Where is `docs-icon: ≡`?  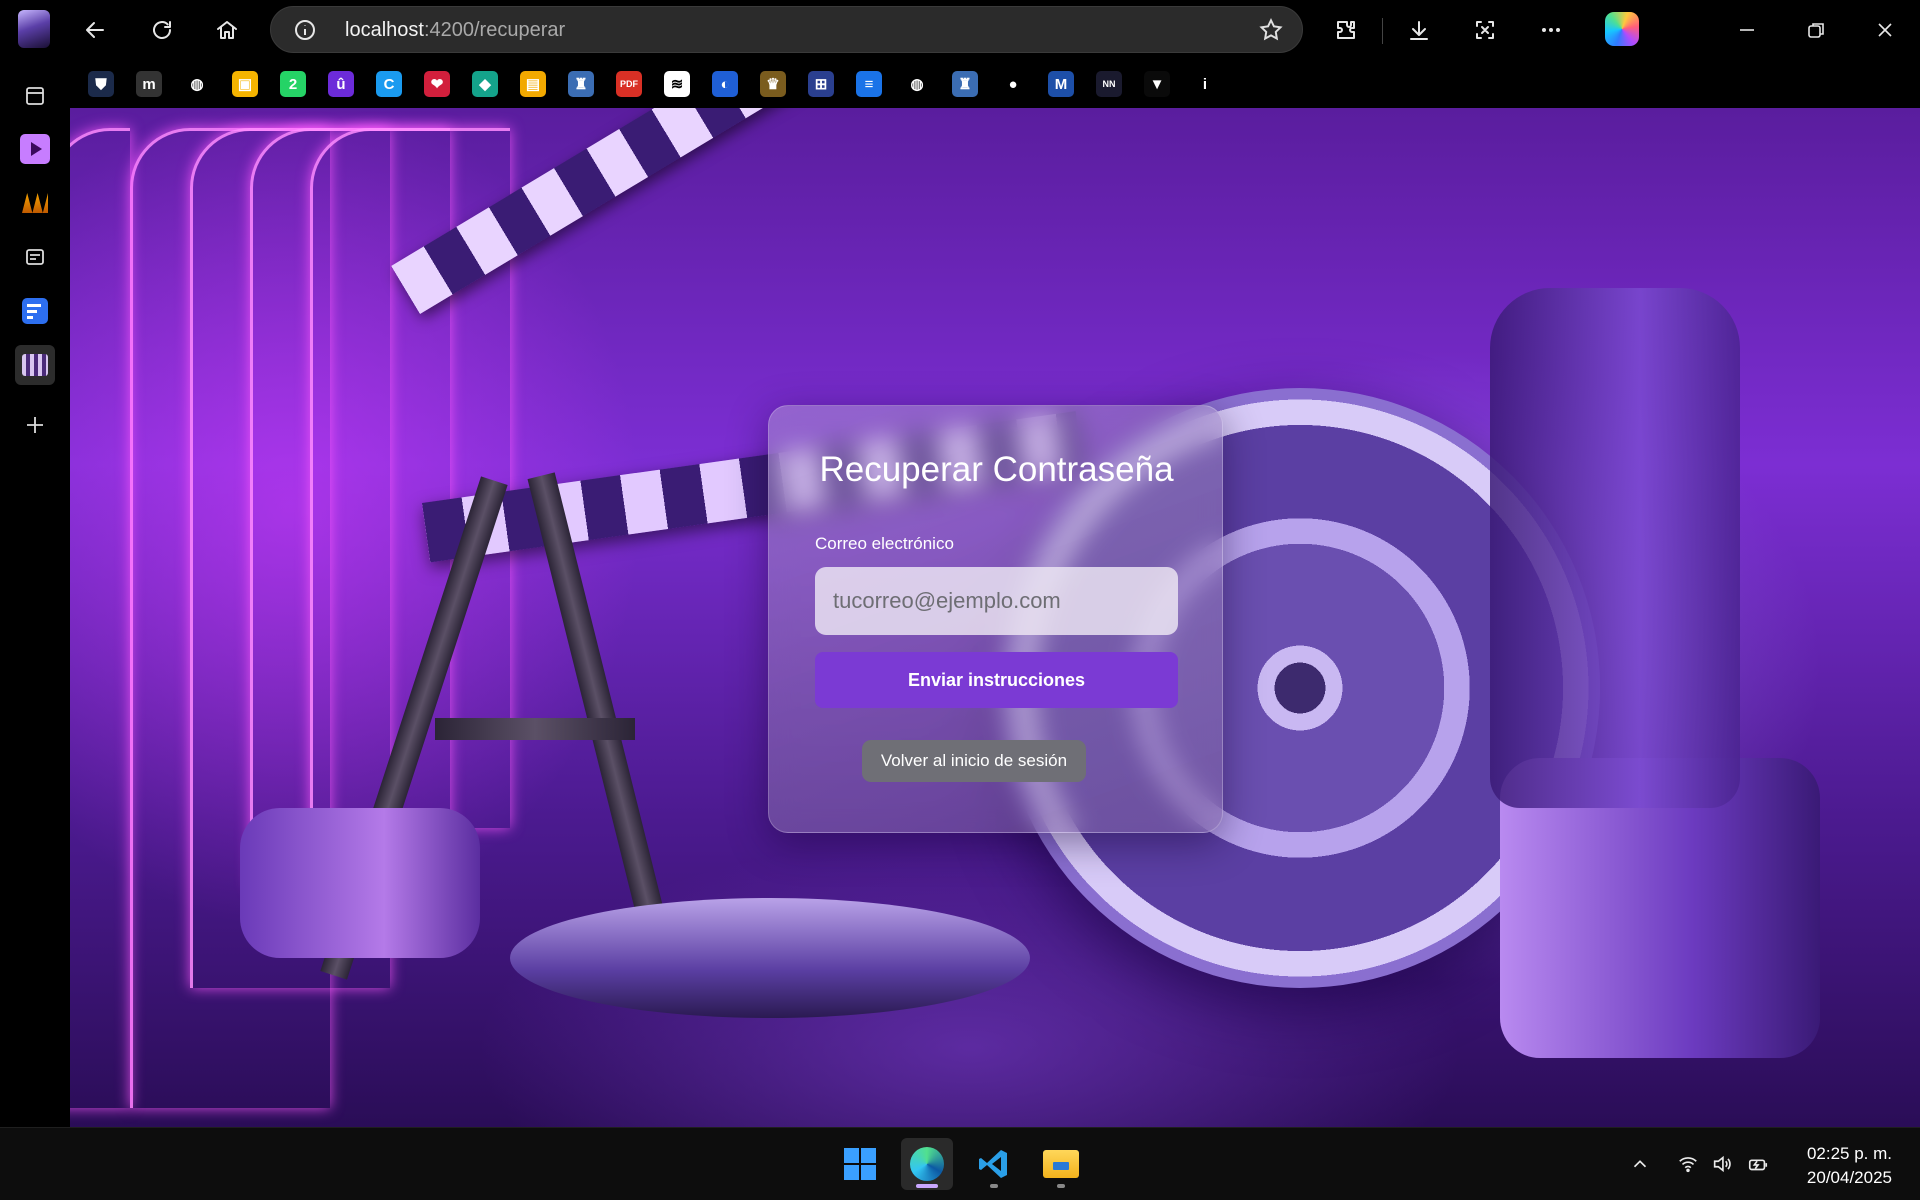 docs-icon: ≡ is located at coordinates (869, 84).